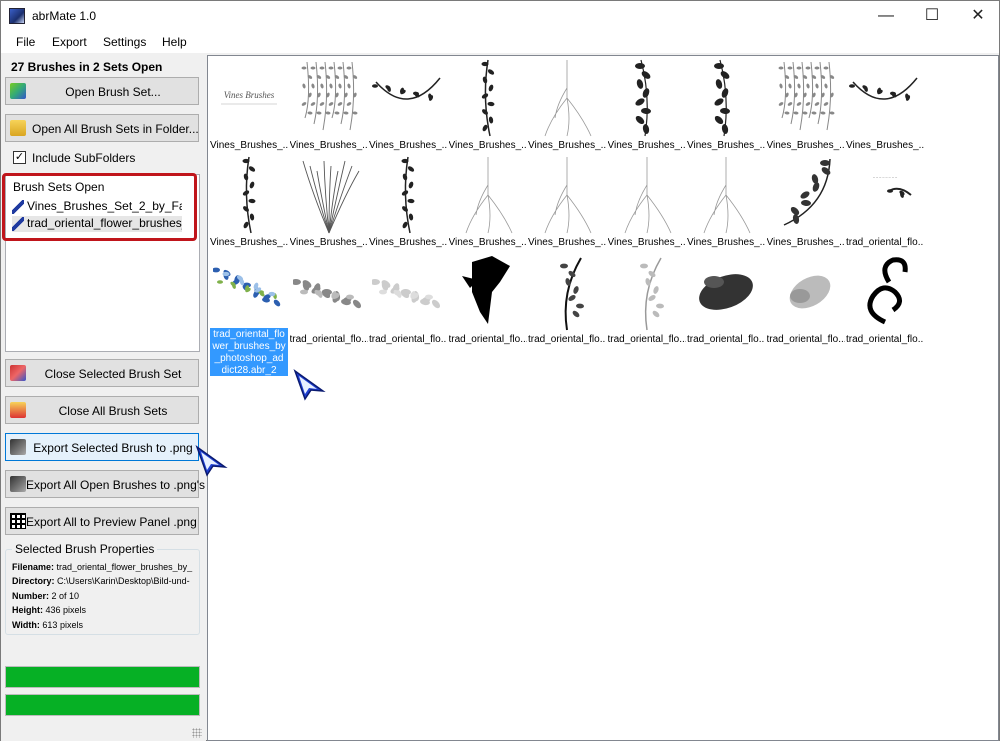  What do you see at coordinates (105, 484) in the screenshot?
I see `export-all-open-button: Export All Open Brushes to .png's` at bounding box center [105, 484].